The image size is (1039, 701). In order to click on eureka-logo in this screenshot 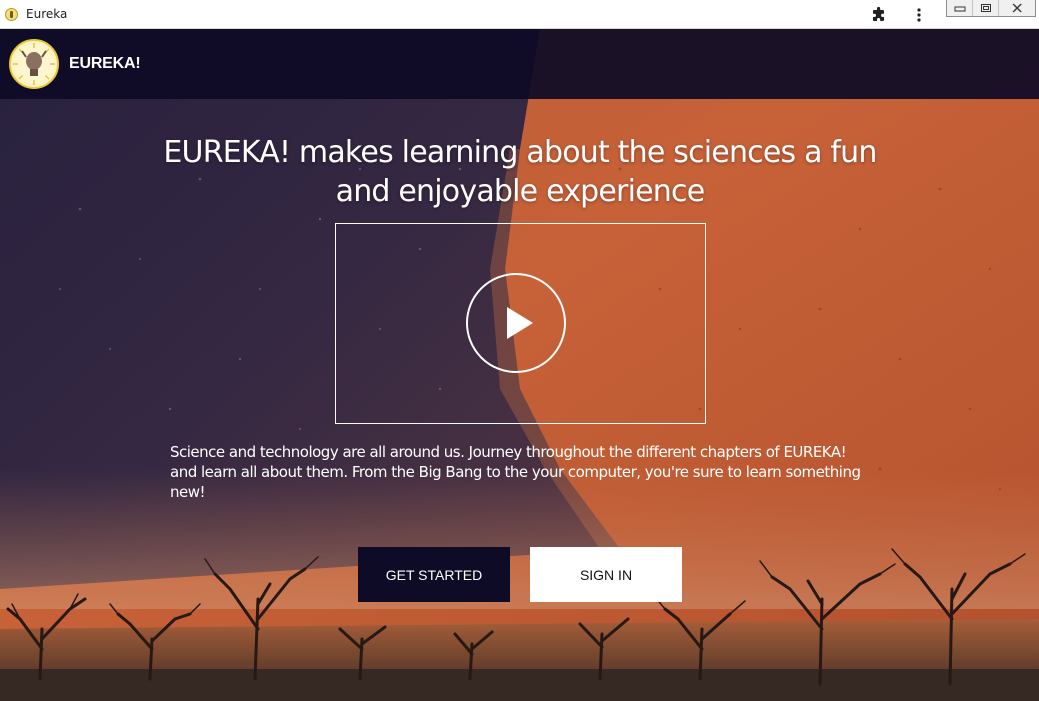, I will do `click(34, 64)`.